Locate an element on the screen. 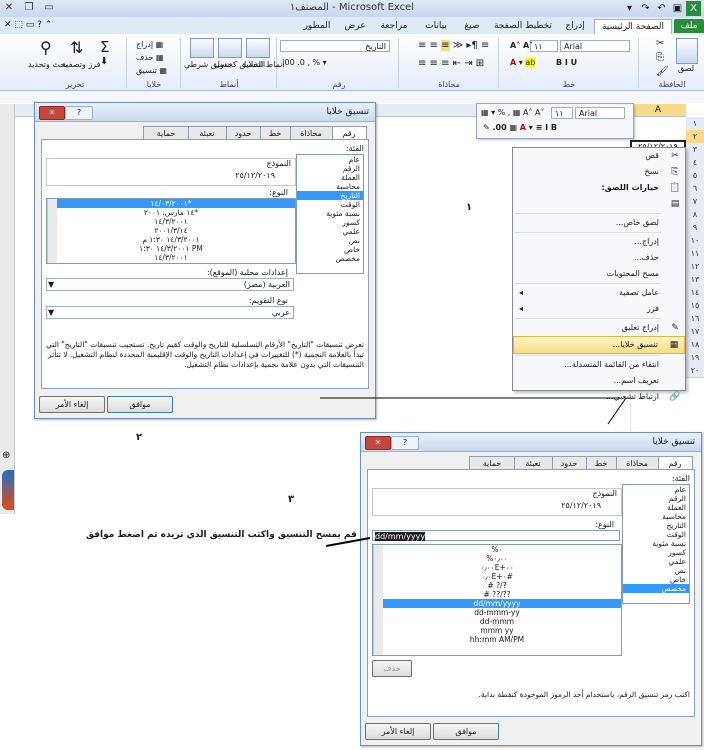 This screenshot has width=704, height=750. redo-icon: ↷ is located at coordinates (645, 8).